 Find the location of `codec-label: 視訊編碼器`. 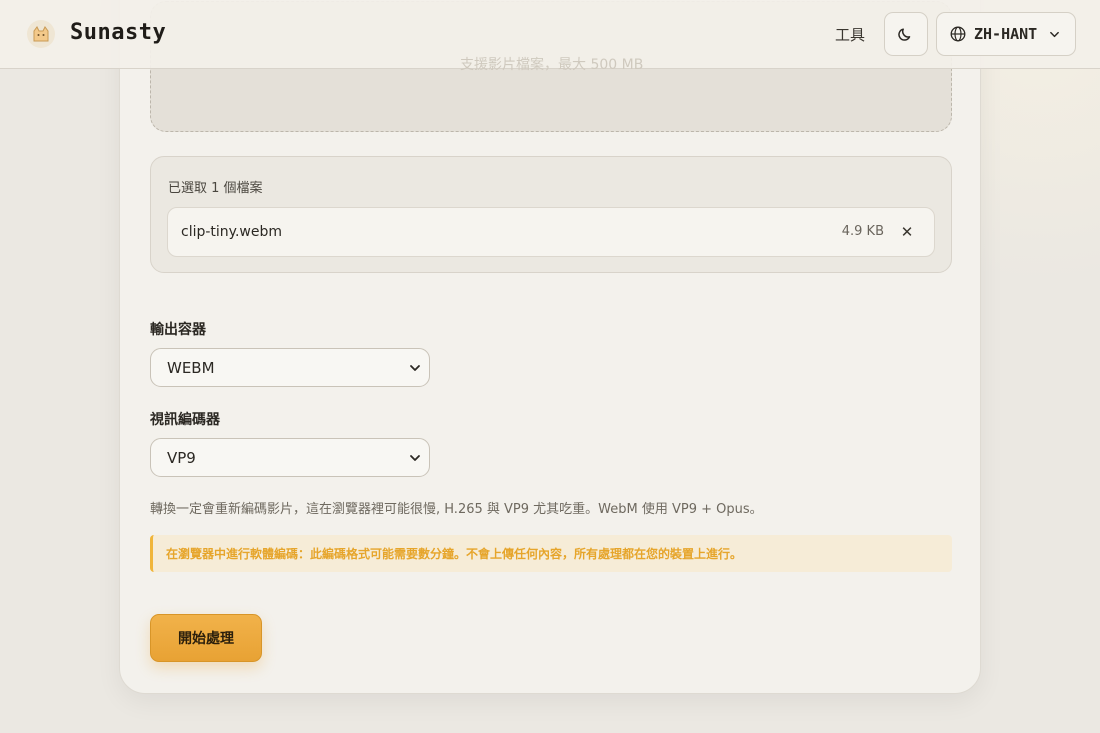

codec-label: 視訊編碼器 is located at coordinates (185, 420).